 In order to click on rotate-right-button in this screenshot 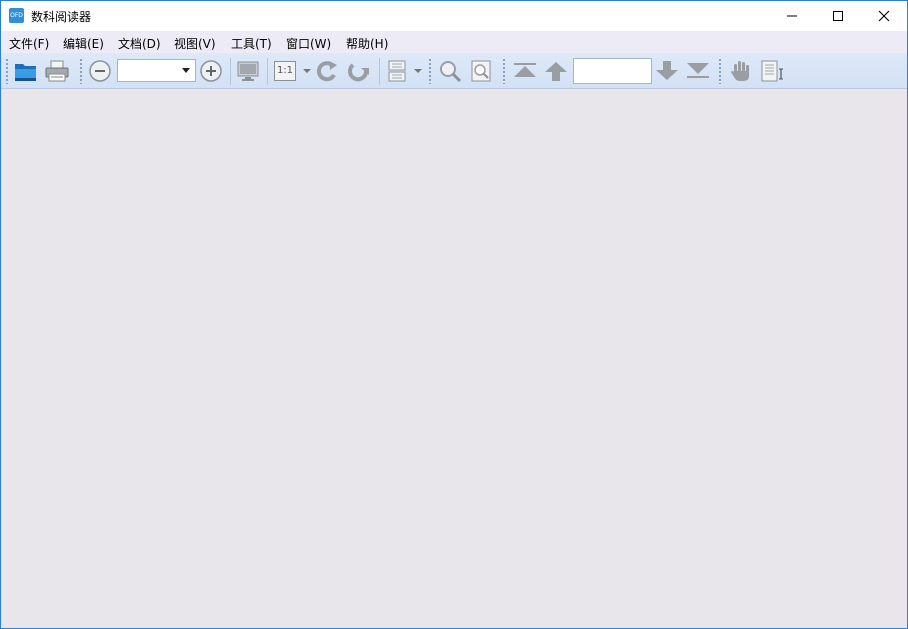, I will do `click(359, 71)`.